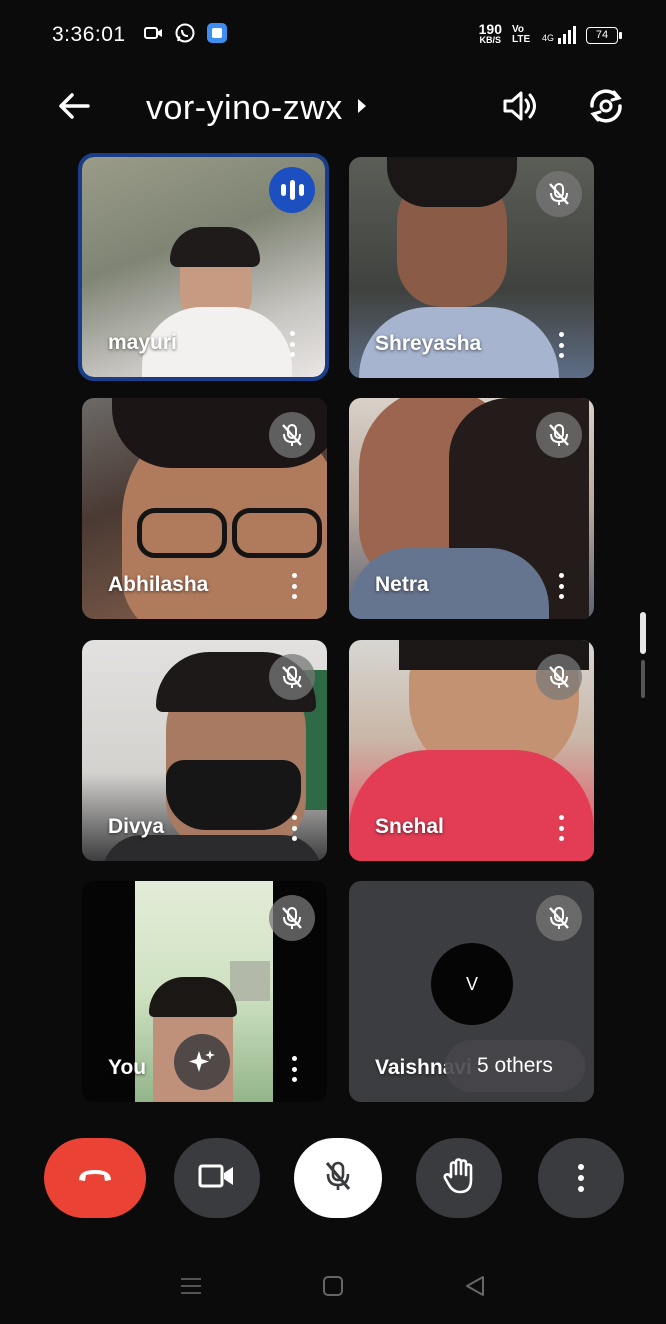  I want to click on participant-tile-shreyasha: Shreyasha, so click(471, 267).